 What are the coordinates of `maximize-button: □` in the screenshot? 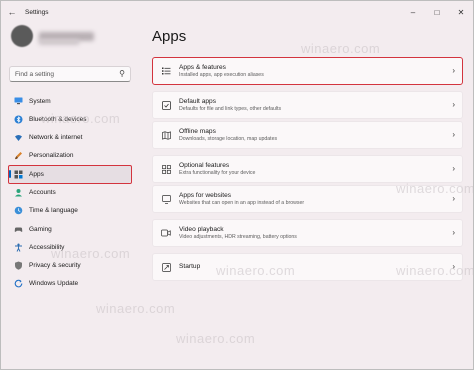 It's located at (437, 12).